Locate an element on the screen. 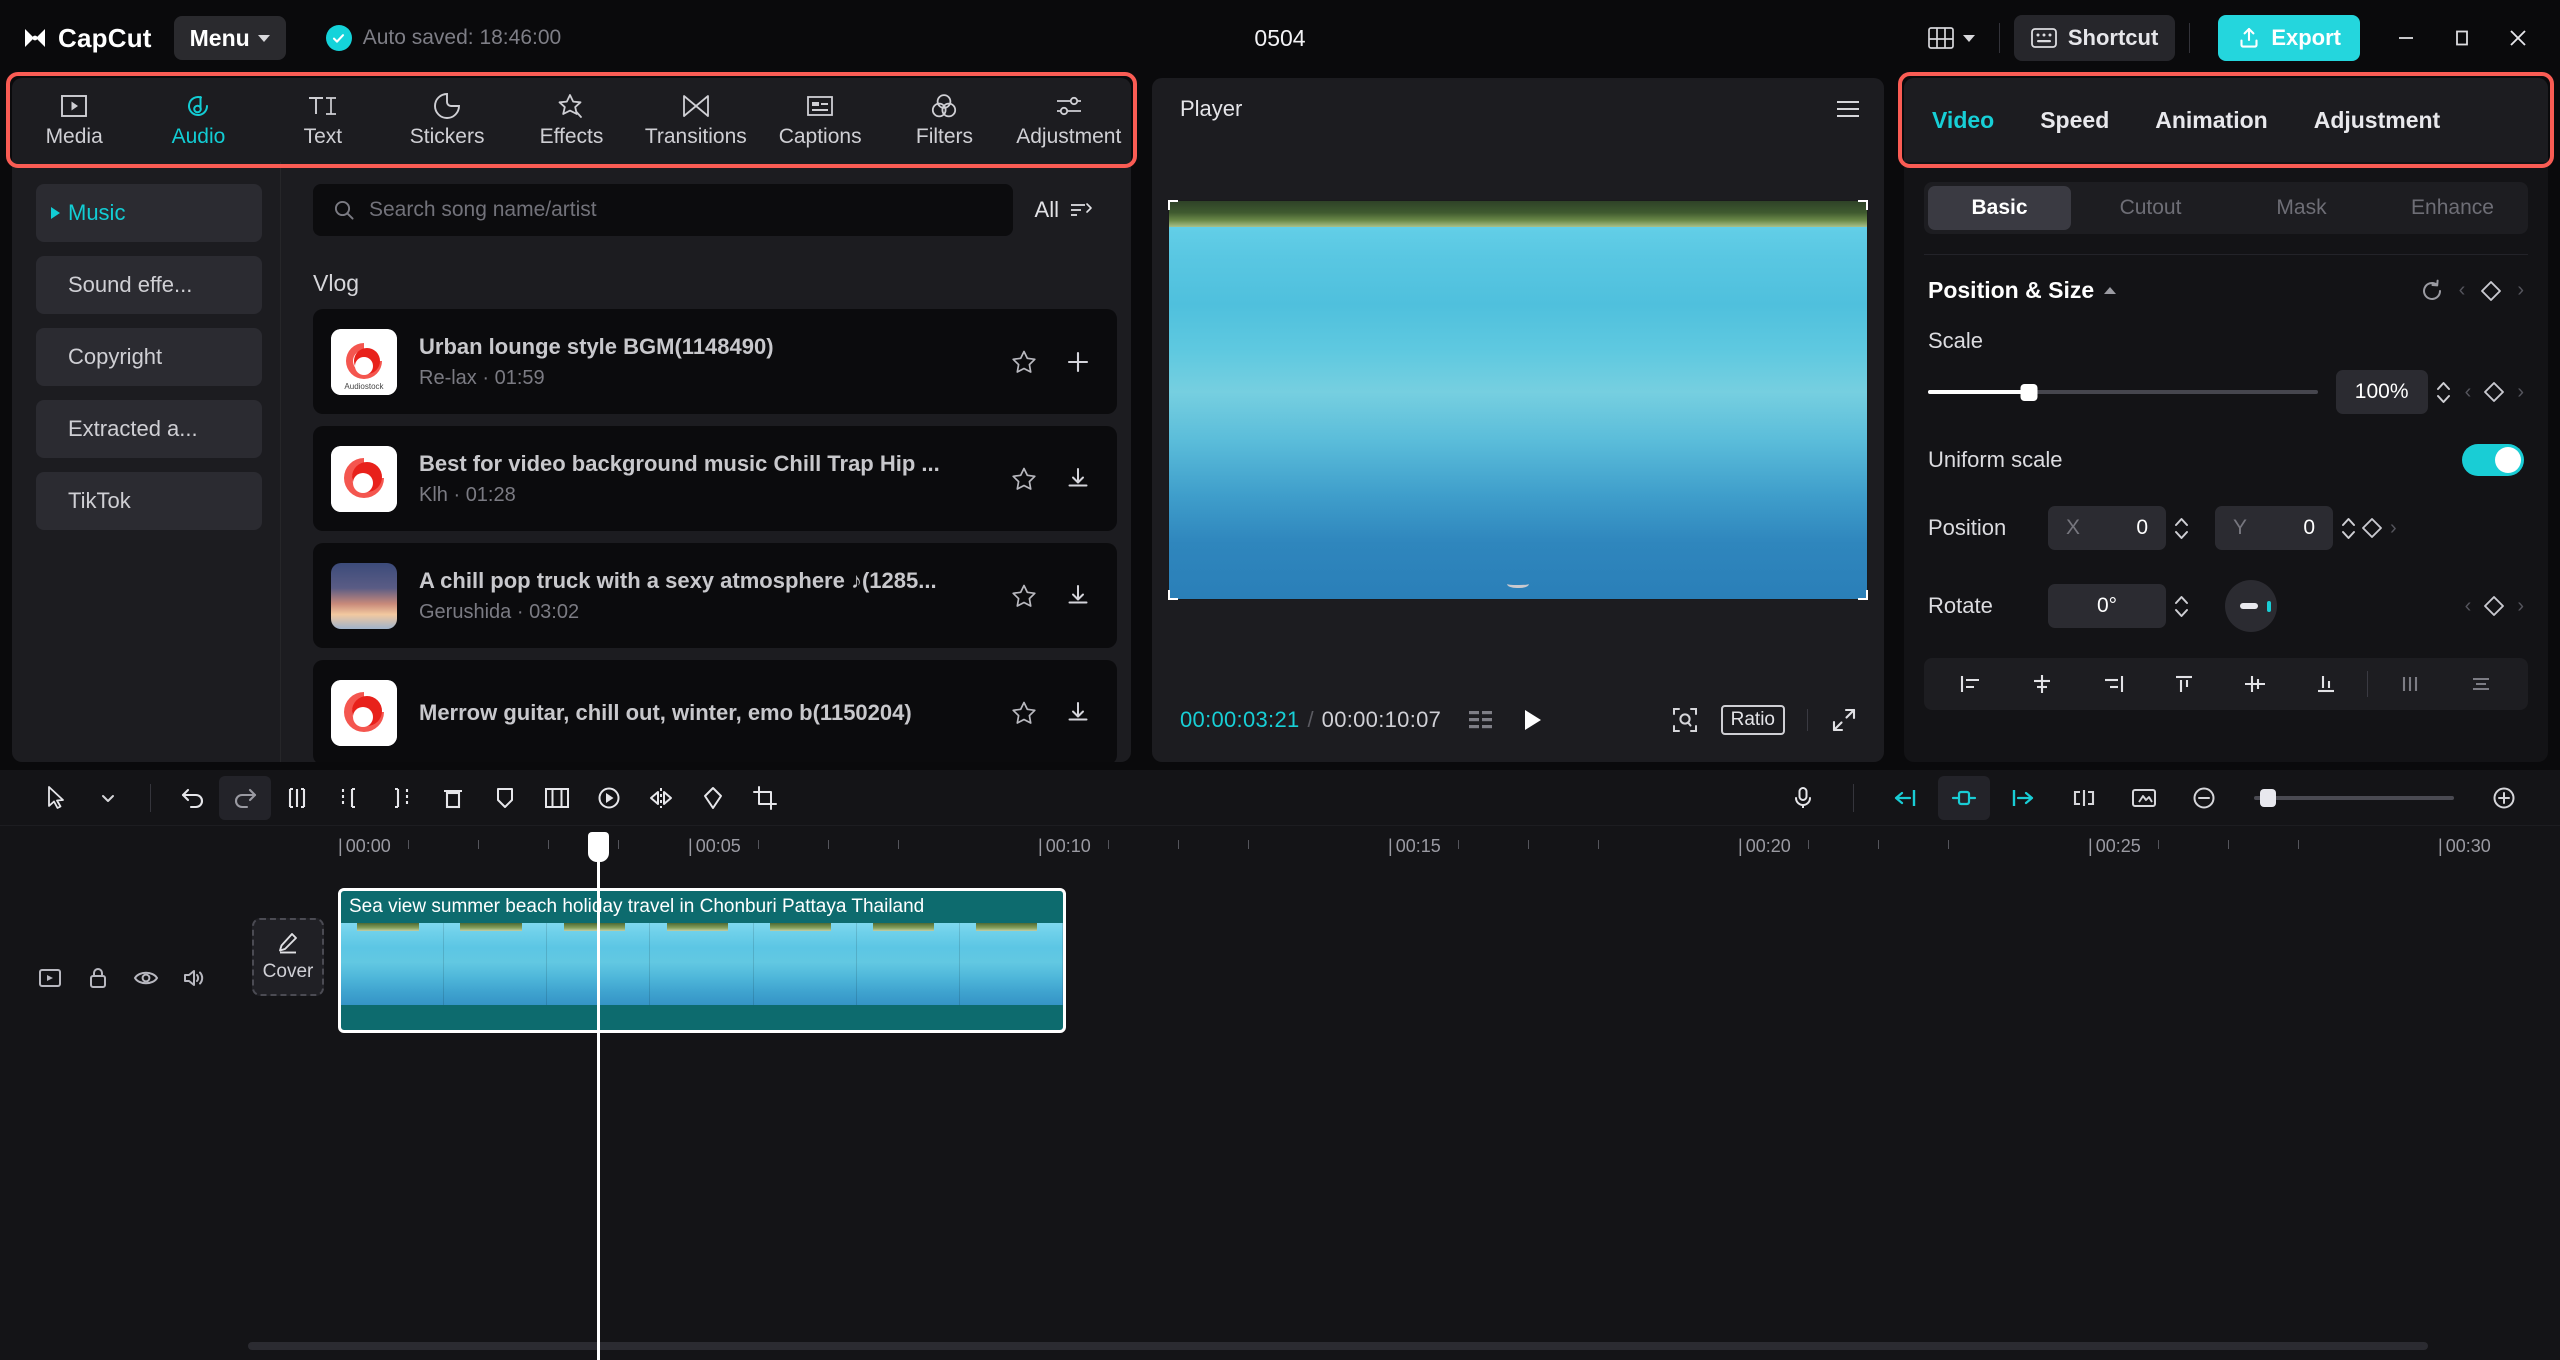  subtab-cutout: Cutout is located at coordinates (2150, 208).